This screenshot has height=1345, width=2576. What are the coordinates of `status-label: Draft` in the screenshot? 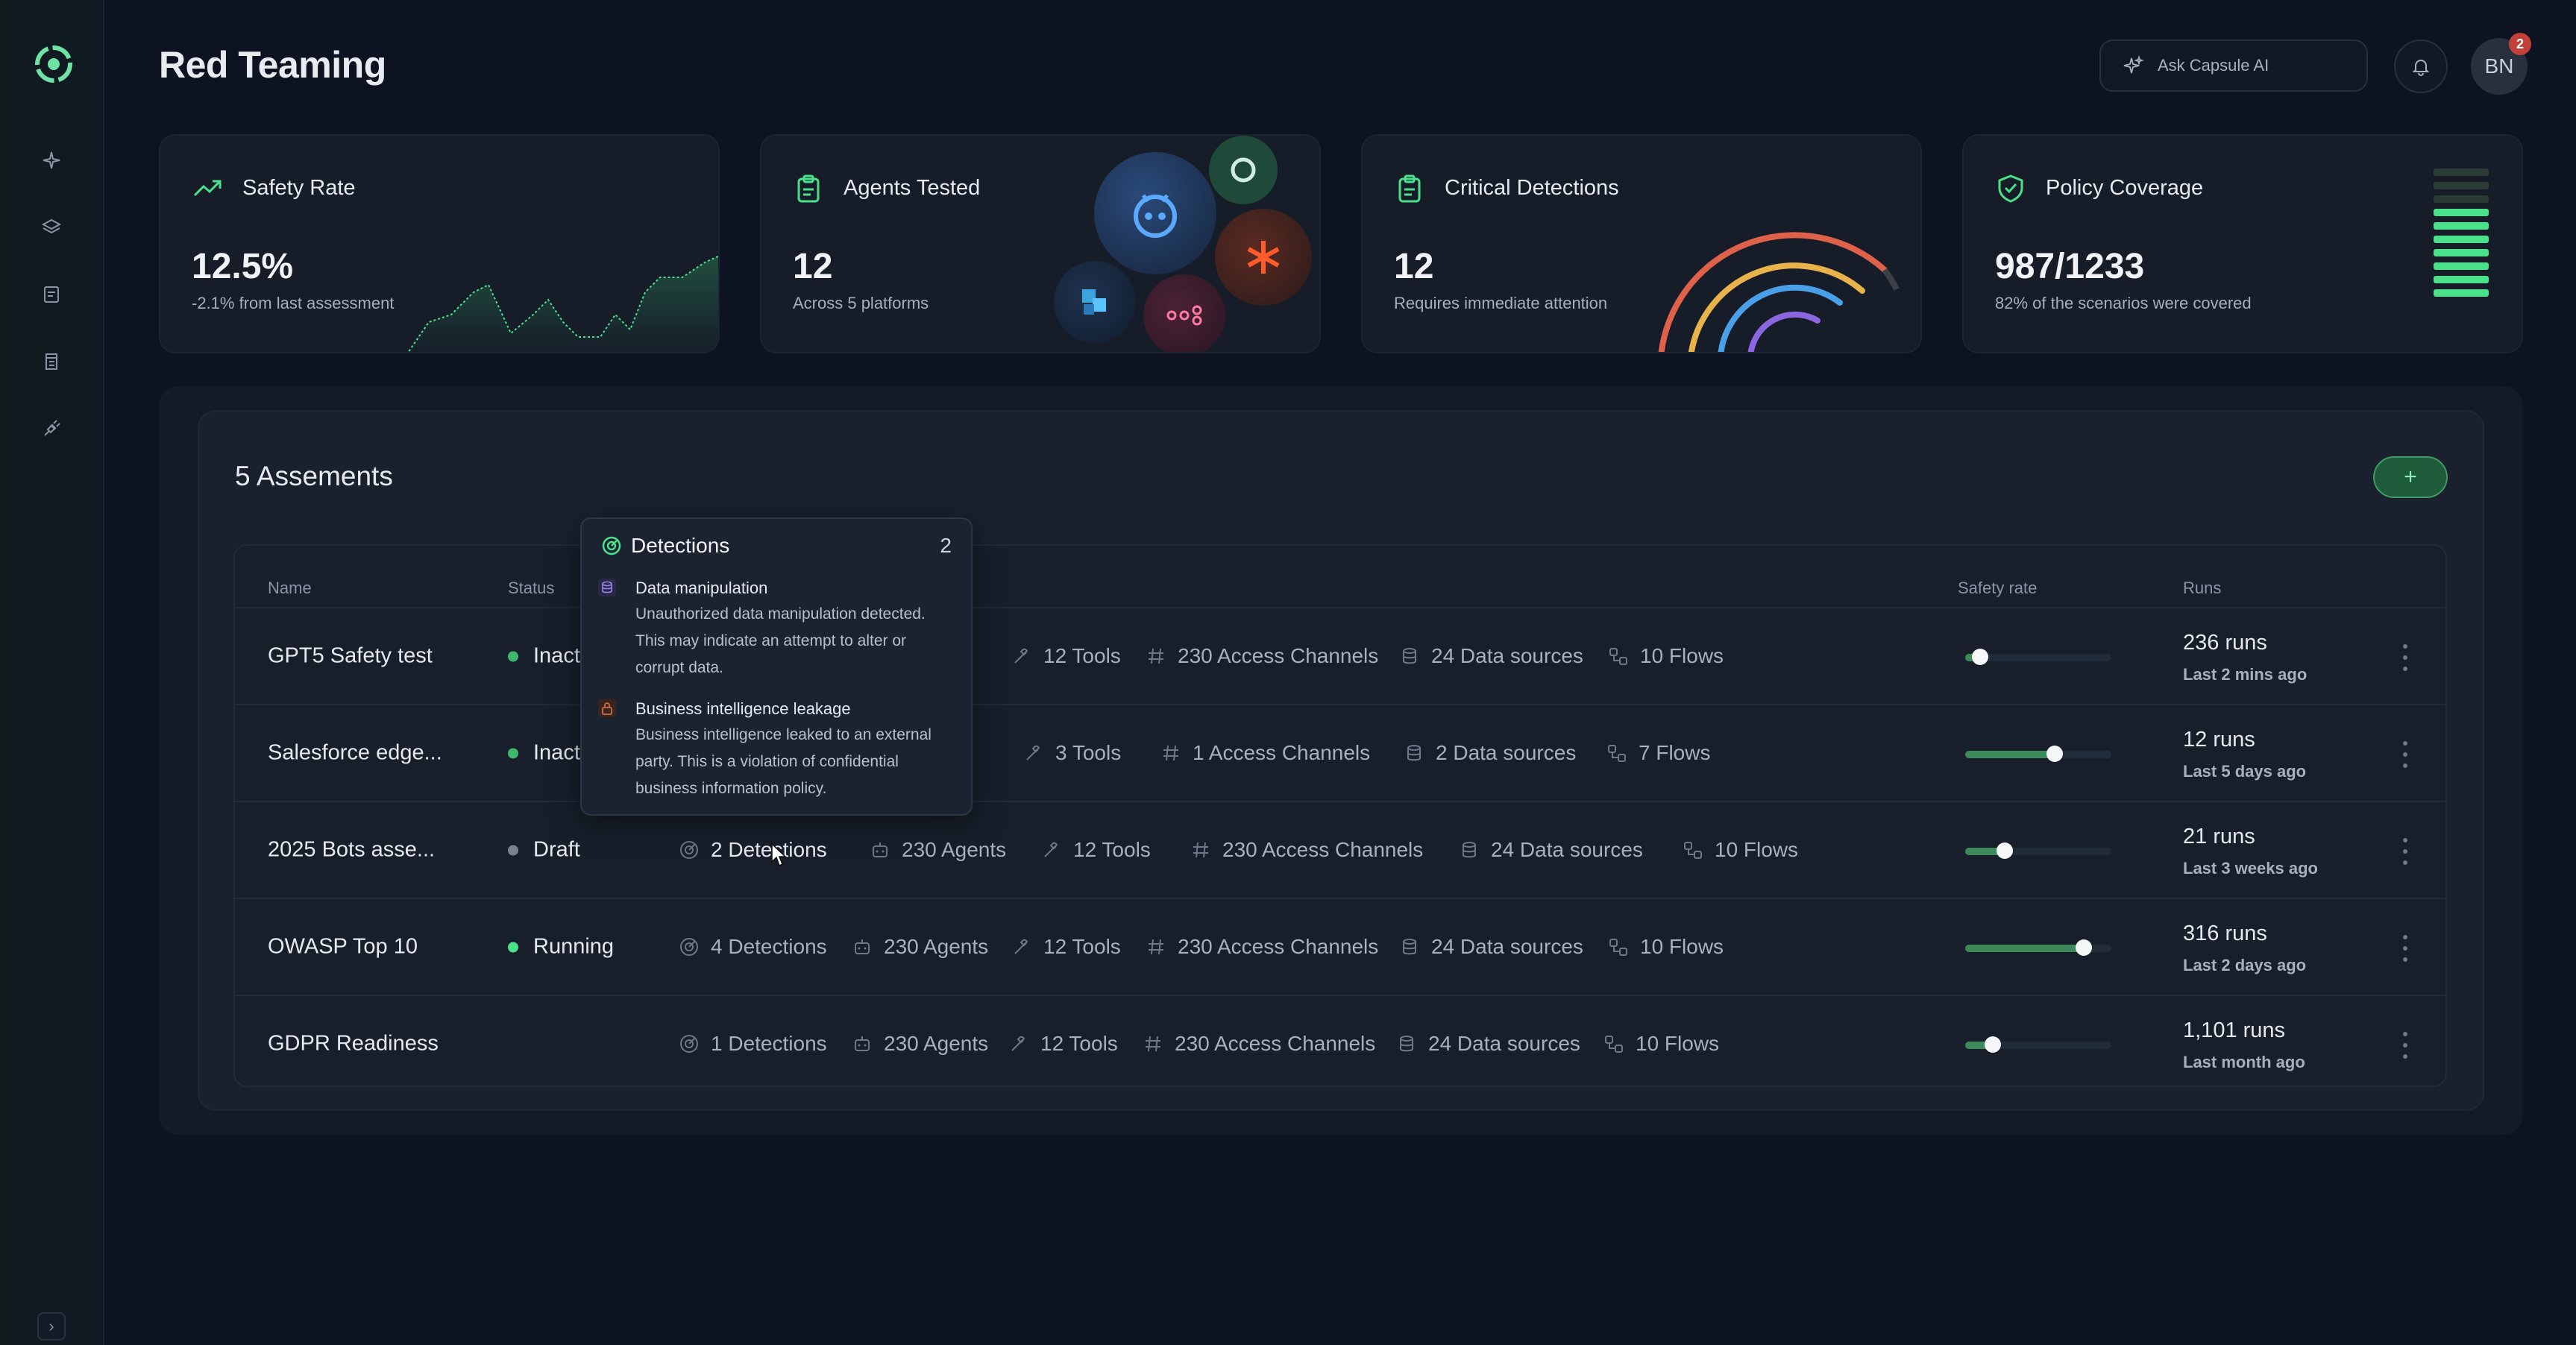 It's located at (556, 849).